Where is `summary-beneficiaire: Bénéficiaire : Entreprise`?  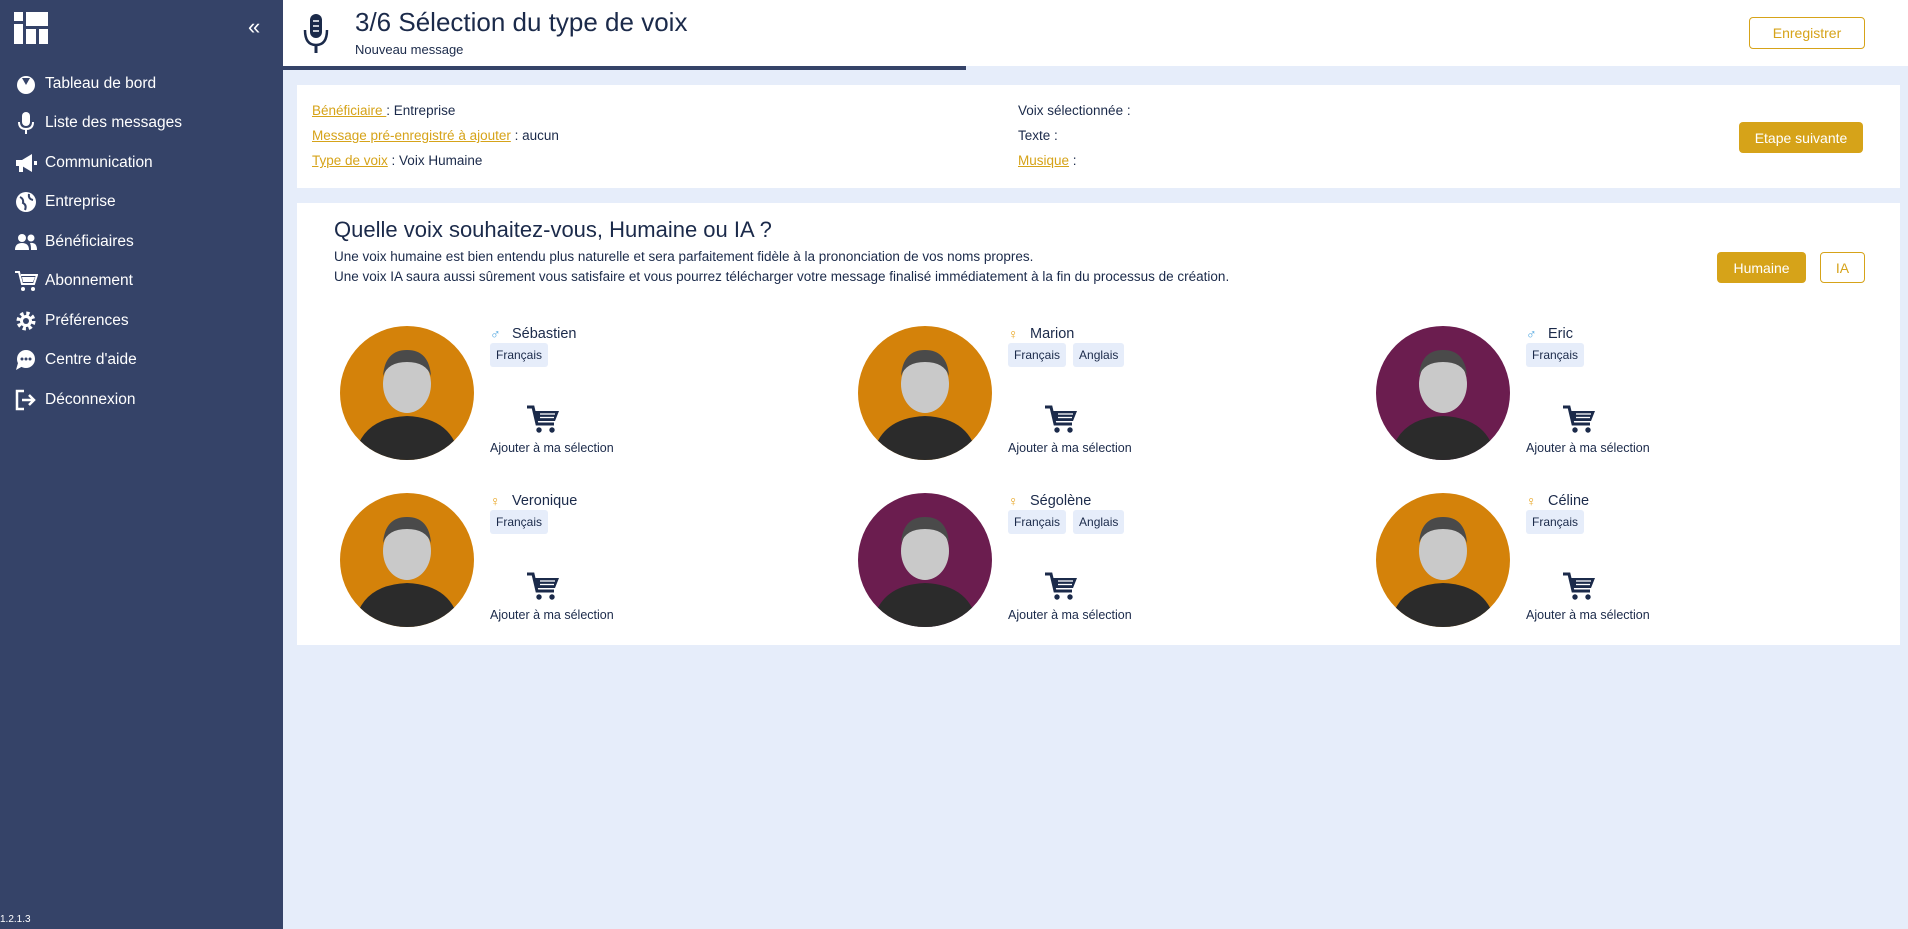 summary-beneficiaire: Bénéficiaire : Entreprise is located at coordinates (383, 110).